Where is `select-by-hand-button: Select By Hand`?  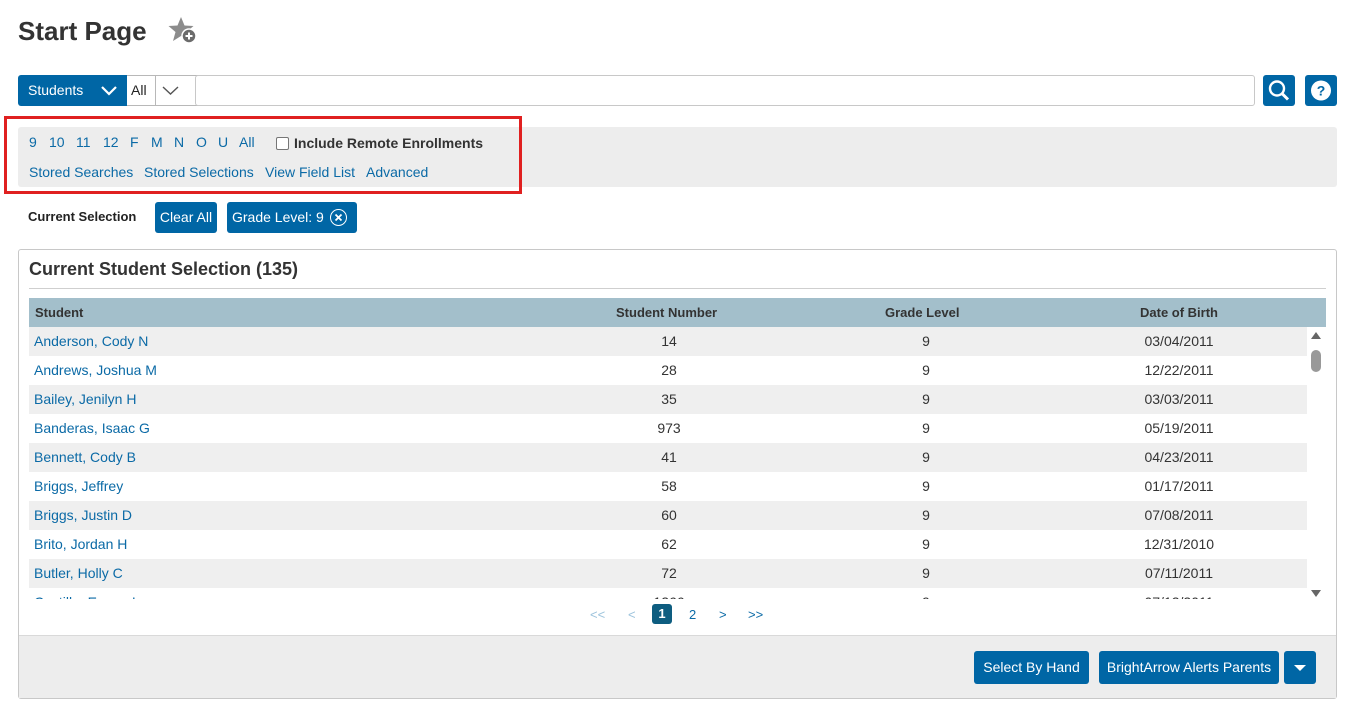 select-by-hand-button: Select By Hand is located at coordinates (1031, 667).